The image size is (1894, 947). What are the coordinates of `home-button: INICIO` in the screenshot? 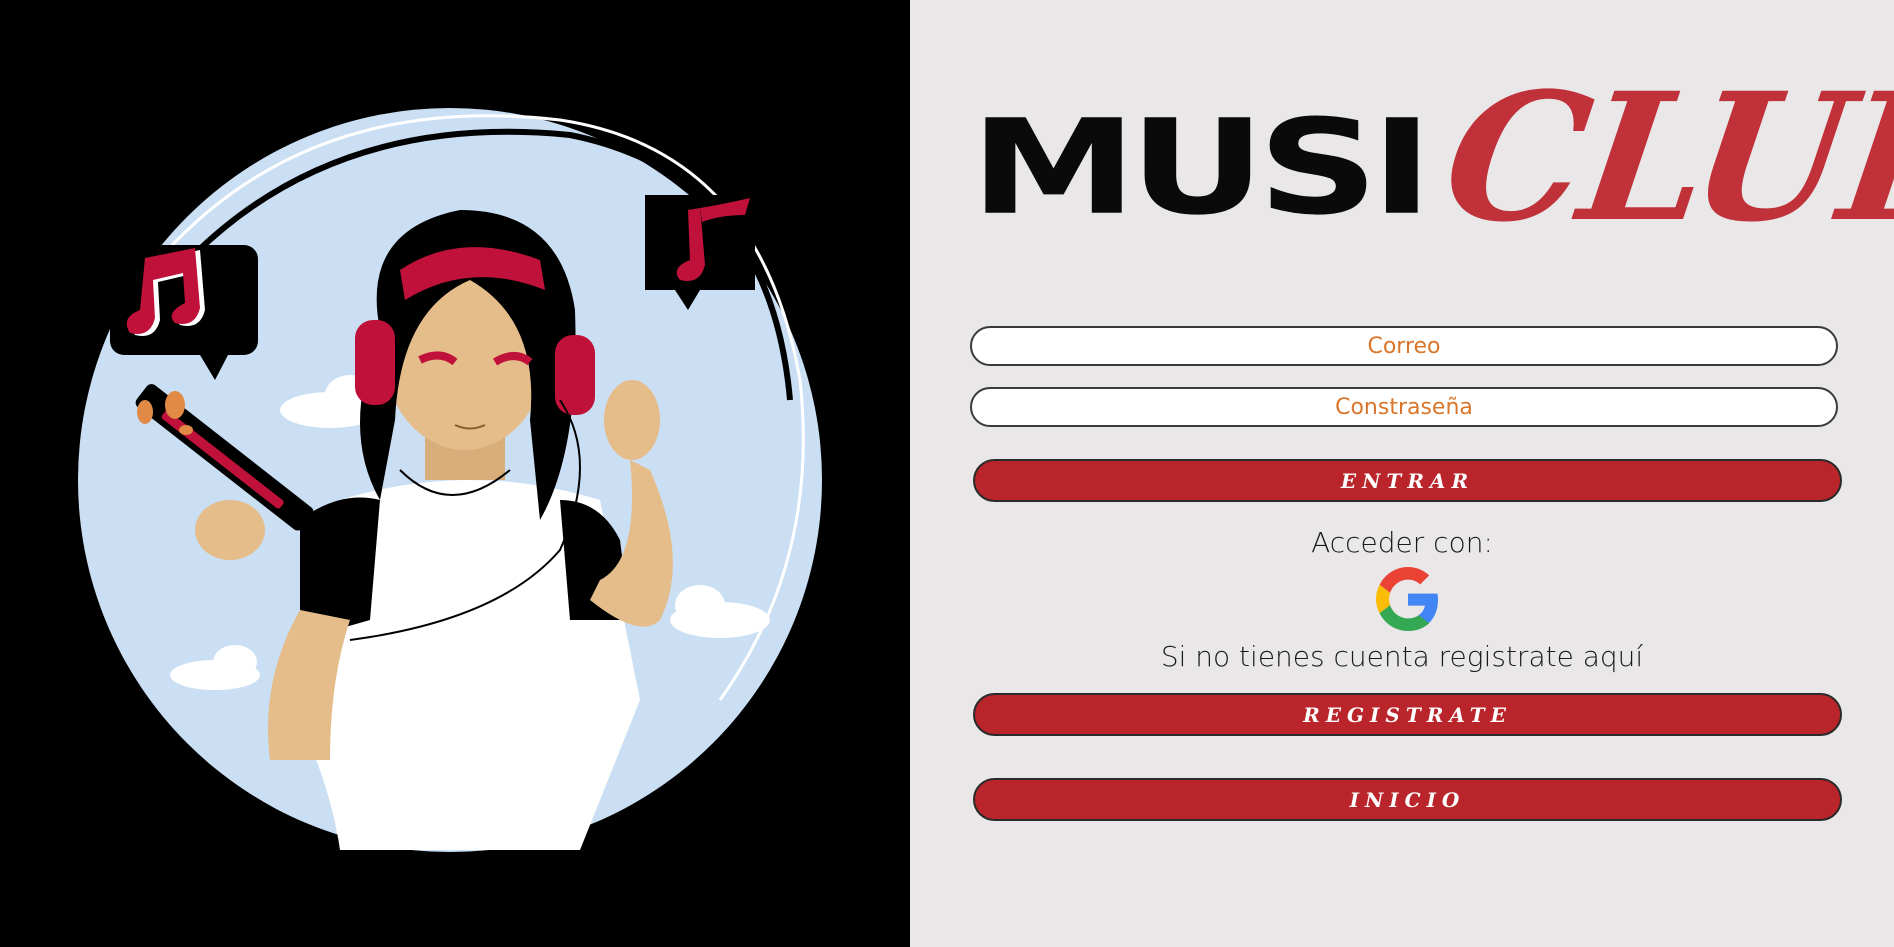 It's located at (1407, 799).